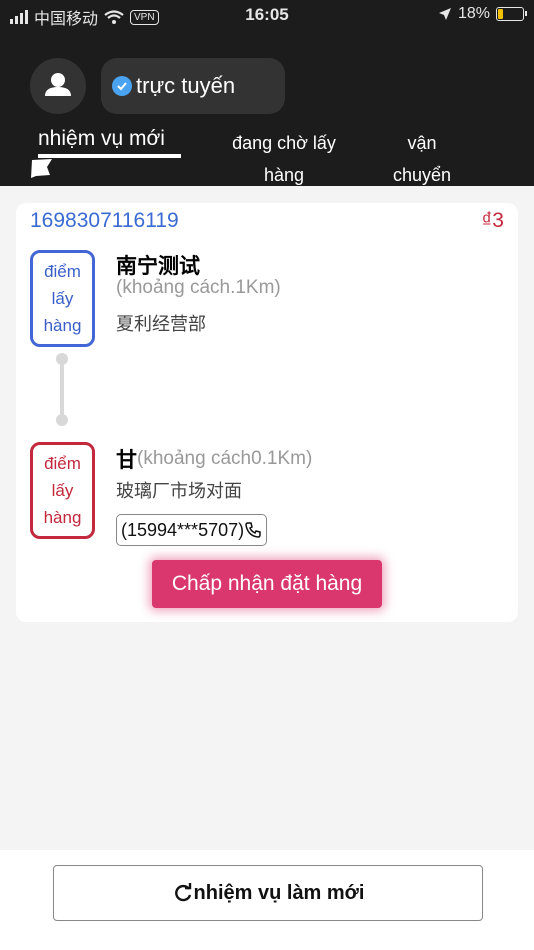 Image resolution: width=534 pixels, height=950 pixels. What do you see at coordinates (104, 220) in the screenshot?
I see `order-number: 1698307116119` at bounding box center [104, 220].